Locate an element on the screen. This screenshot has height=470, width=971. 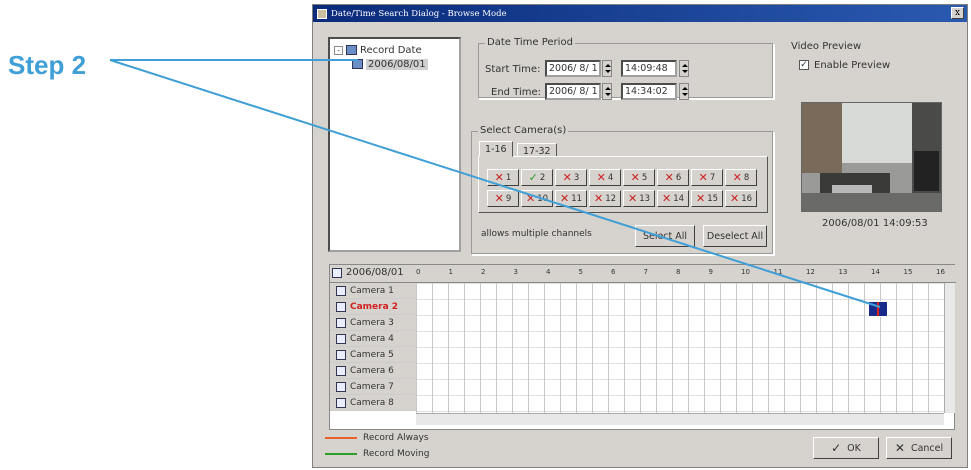
record-date-tree: - Record Date 2006/08/01 is located at coordinates (394, 144).